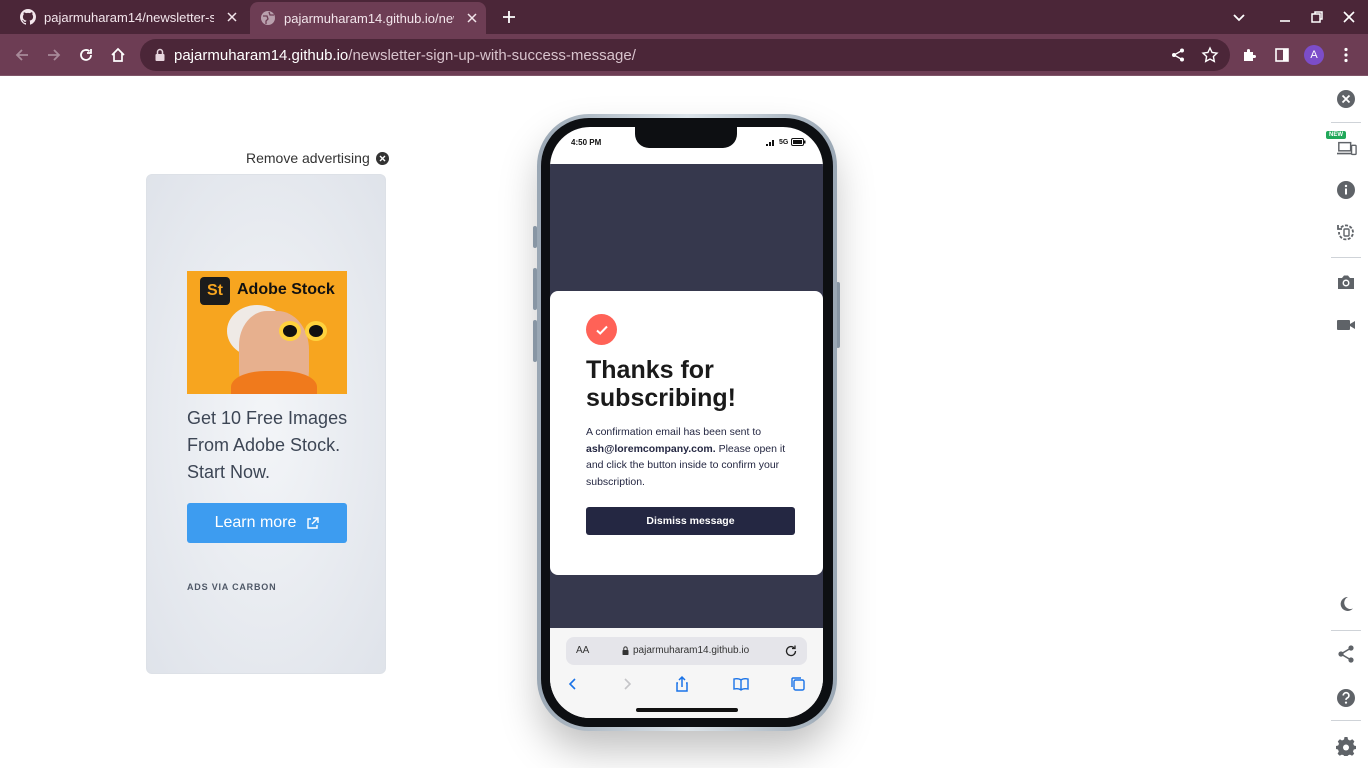 This screenshot has width=1368, height=768. What do you see at coordinates (1336, 135) in the screenshot?
I see `new-badge: NEW` at bounding box center [1336, 135].